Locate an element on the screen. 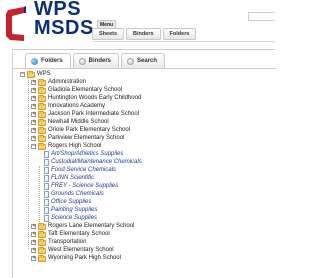 This screenshot has width=320, height=278. tree-root-label: WPS is located at coordinates (44, 74).